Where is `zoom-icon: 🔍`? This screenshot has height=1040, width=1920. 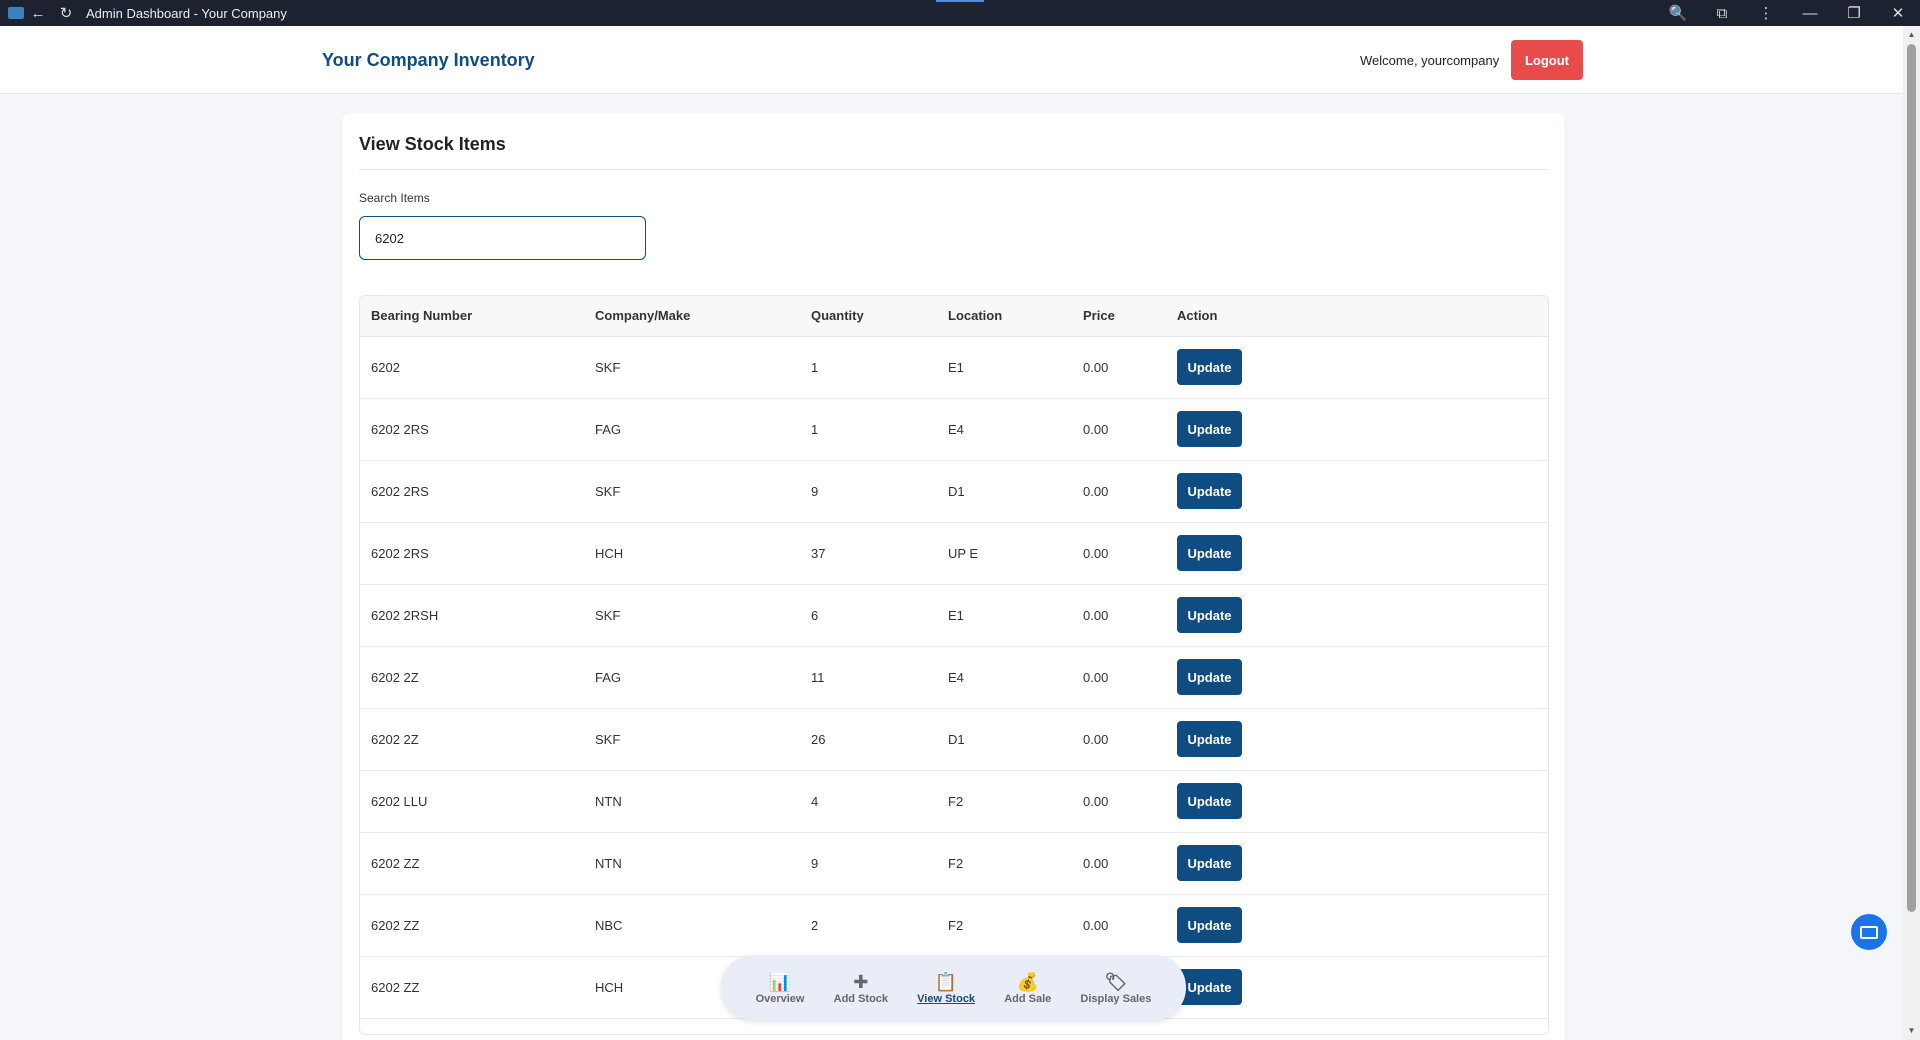
zoom-icon: 🔍 is located at coordinates (1678, 13).